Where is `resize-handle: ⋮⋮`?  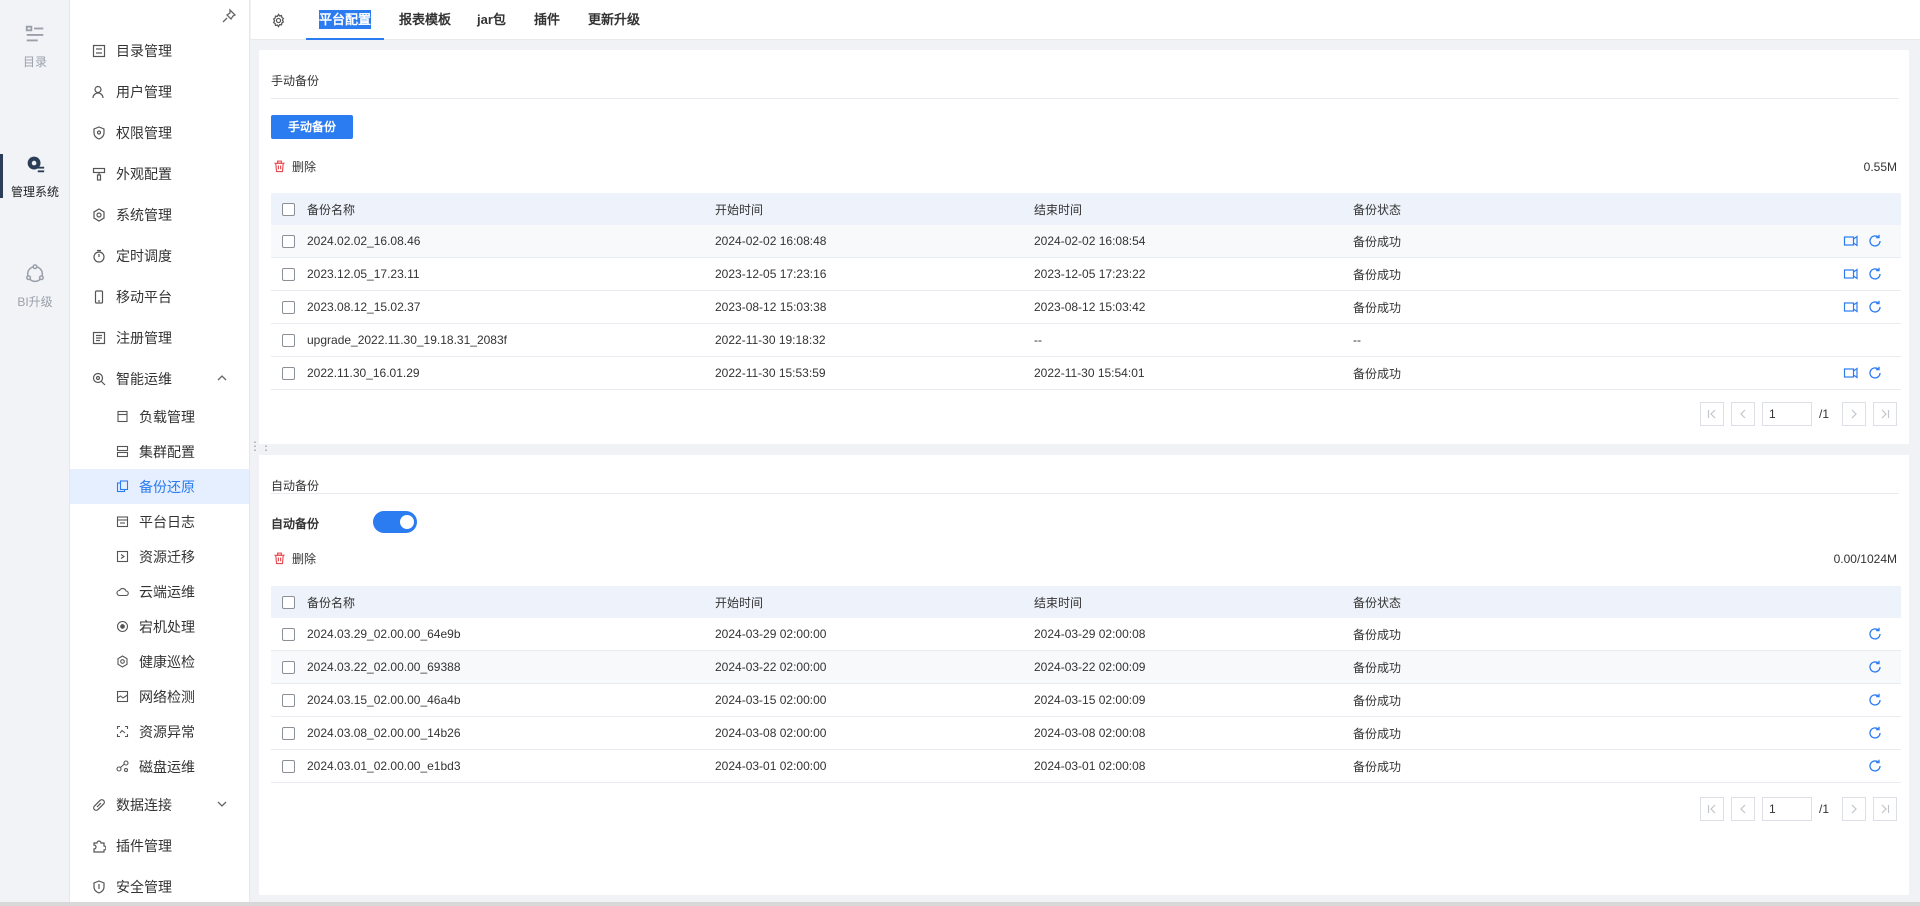 resize-handle: ⋮⋮ is located at coordinates (260, 449).